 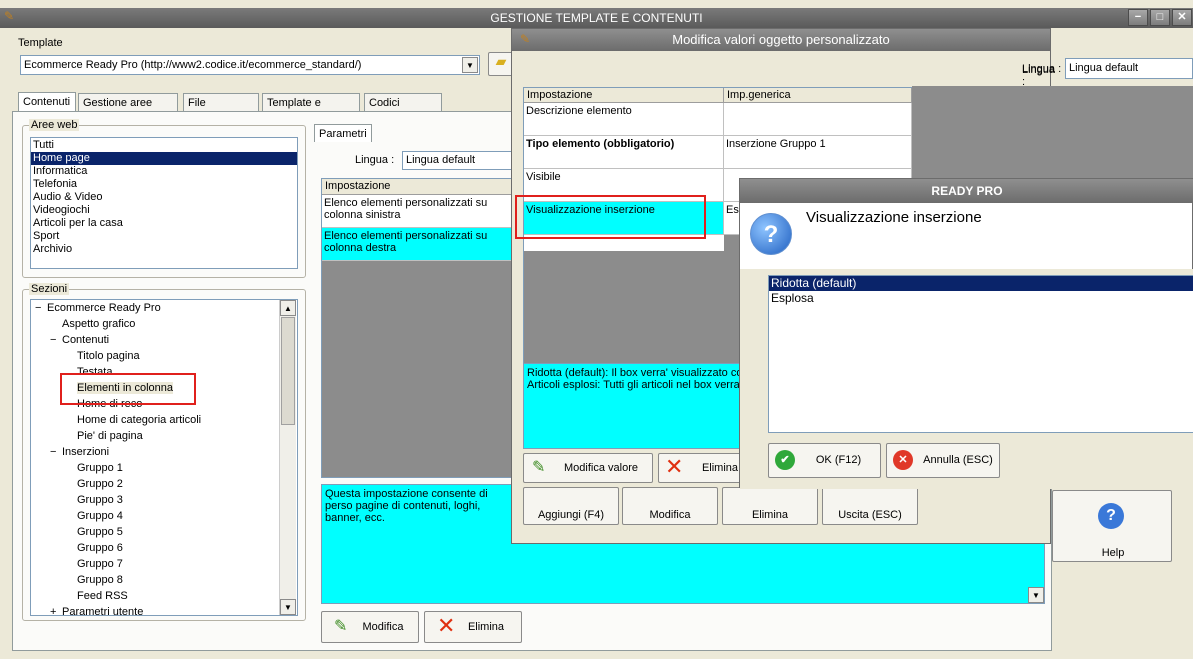 What do you see at coordinates (164, 210) in the screenshot?
I see `list-item: Videogiochi` at bounding box center [164, 210].